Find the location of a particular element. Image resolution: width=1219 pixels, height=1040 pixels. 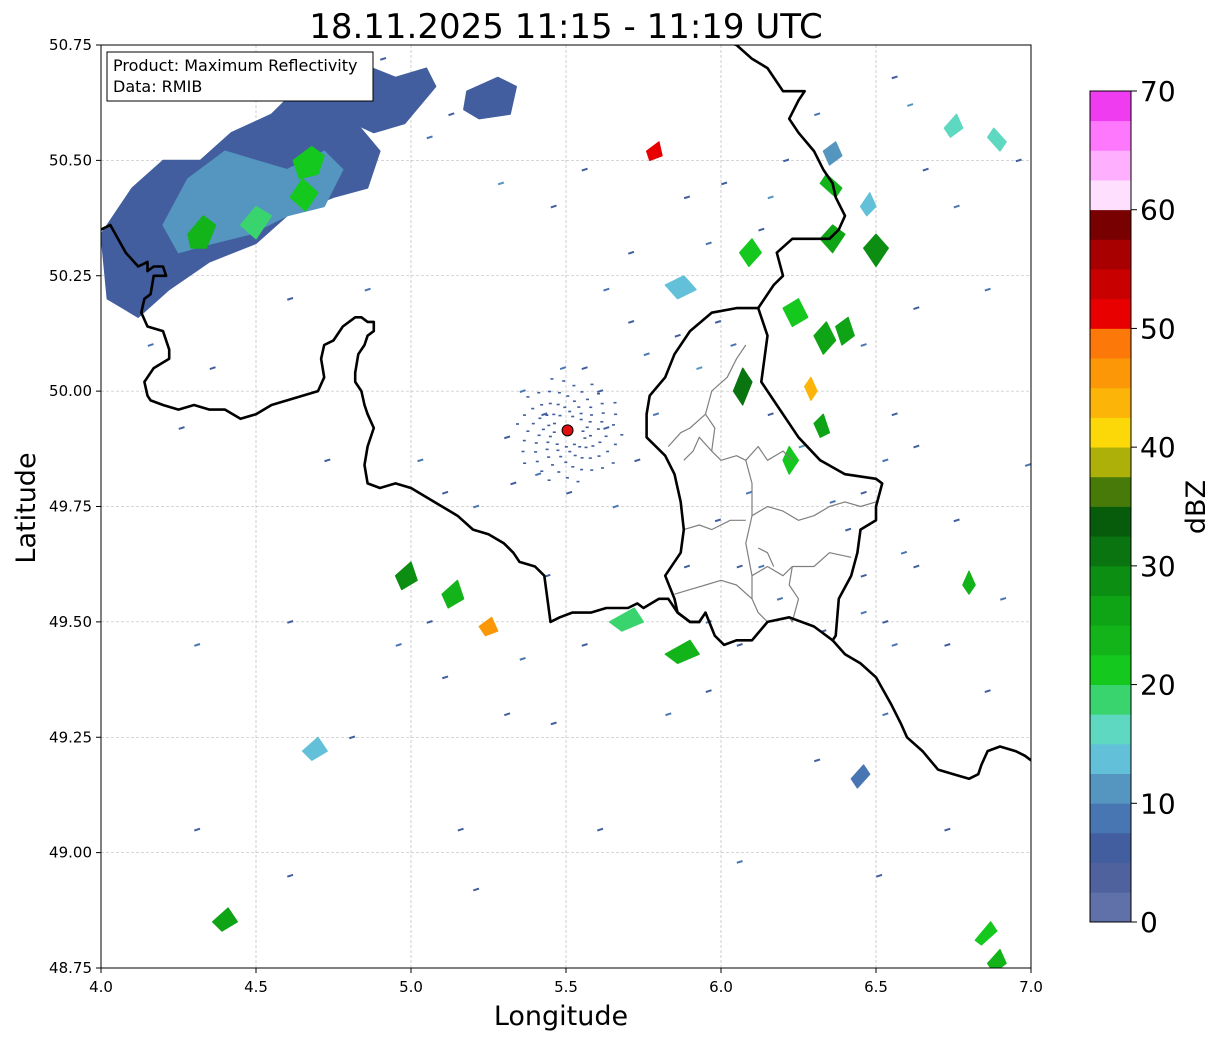

info-box-product: Product: Maximum Reflectivity is located at coordinates (235, 65).